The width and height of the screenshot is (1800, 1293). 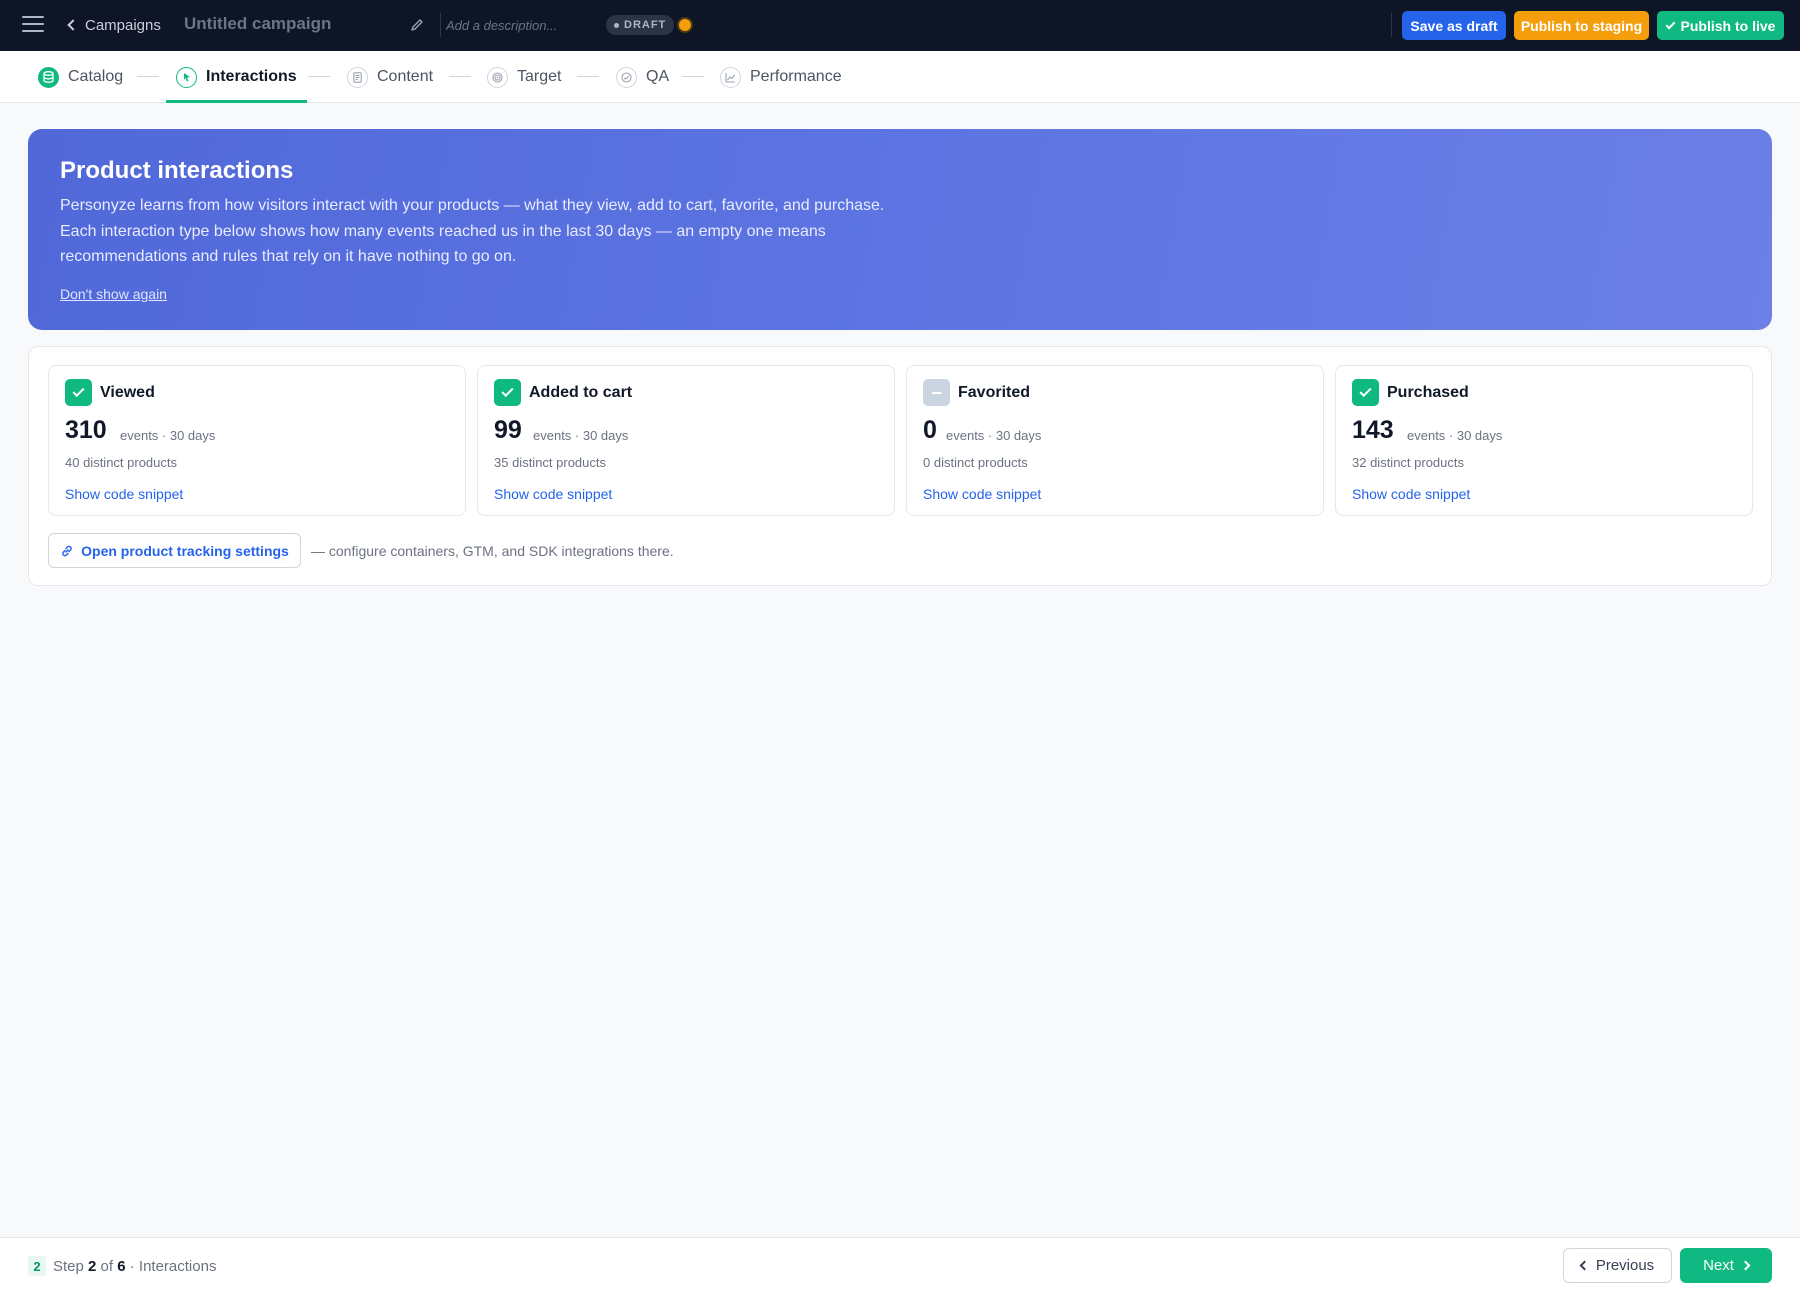 What do you see at coordinates (37, 1266) in the screenshot?
I see `step-number-badge: 2` at bounding box center [37, 1266].